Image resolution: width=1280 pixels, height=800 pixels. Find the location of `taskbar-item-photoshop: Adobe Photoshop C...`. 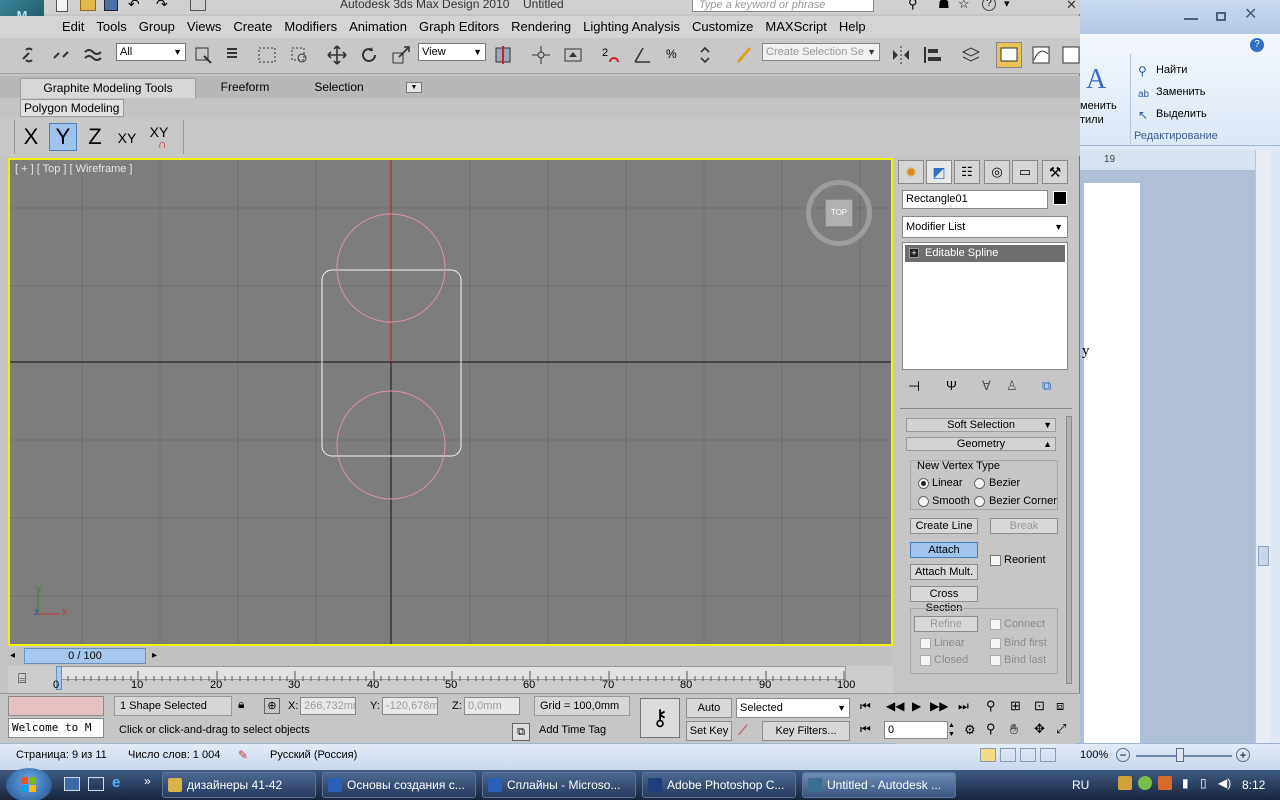

taskbar-item-photoshop: Adobe Photoshop C... is located at coordinates (719, 785).